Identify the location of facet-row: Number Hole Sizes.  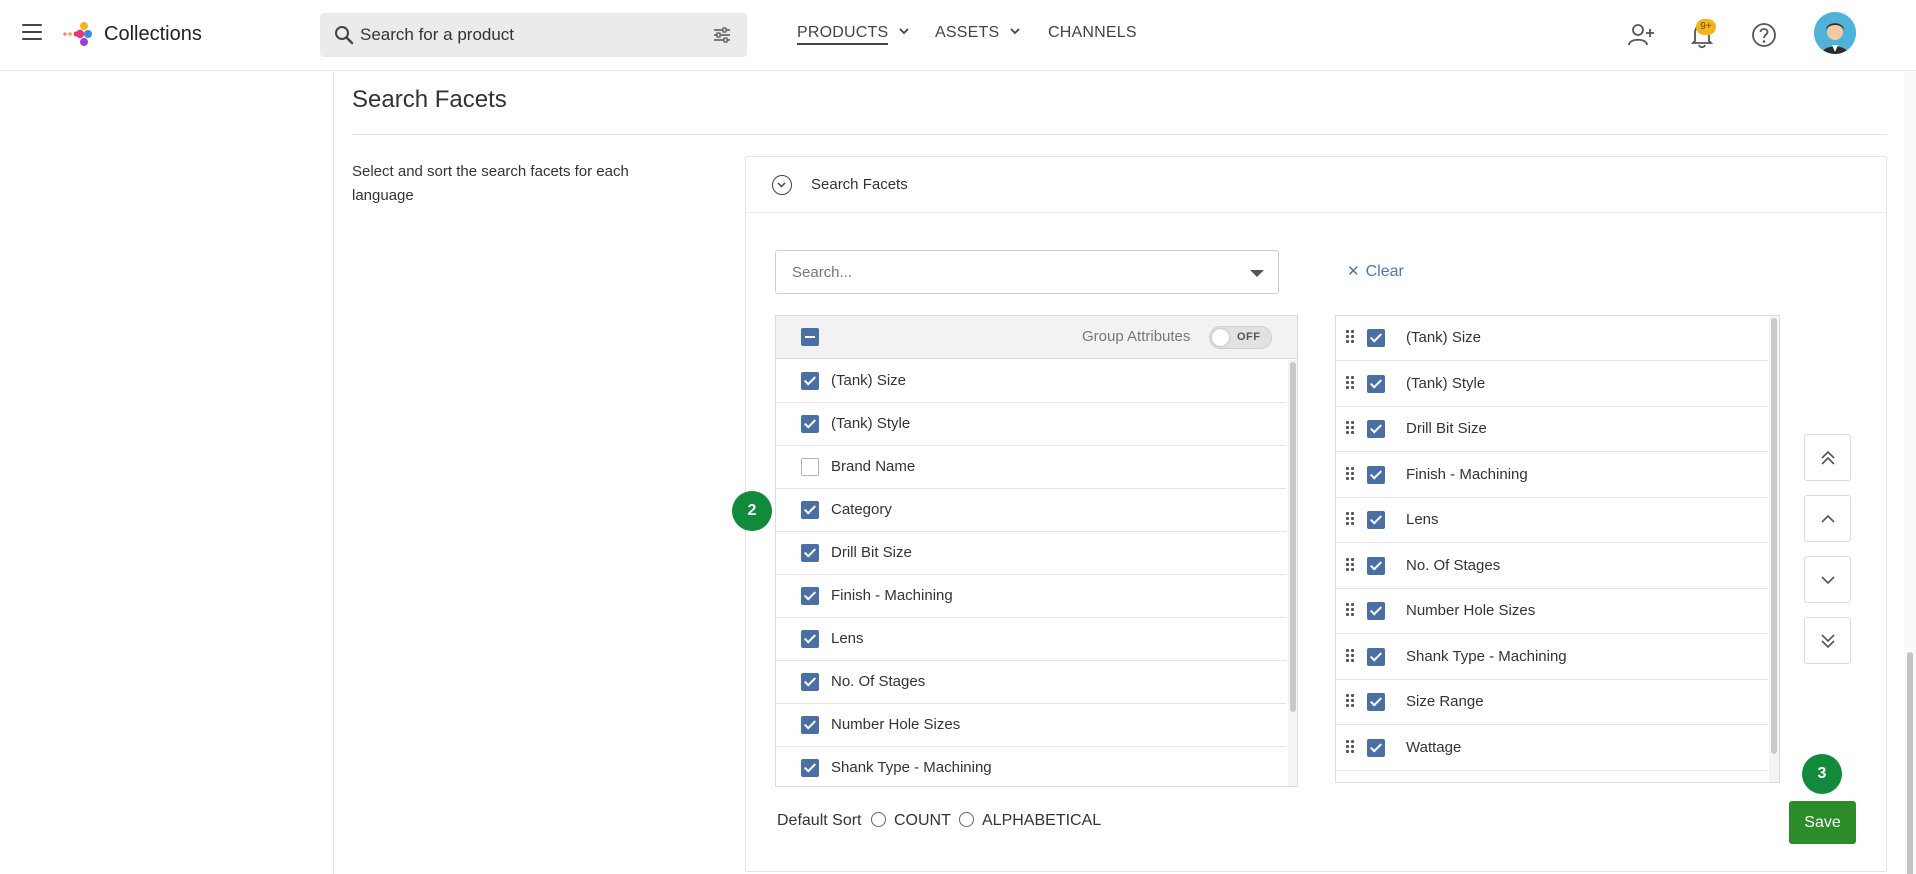
(1031, 725).